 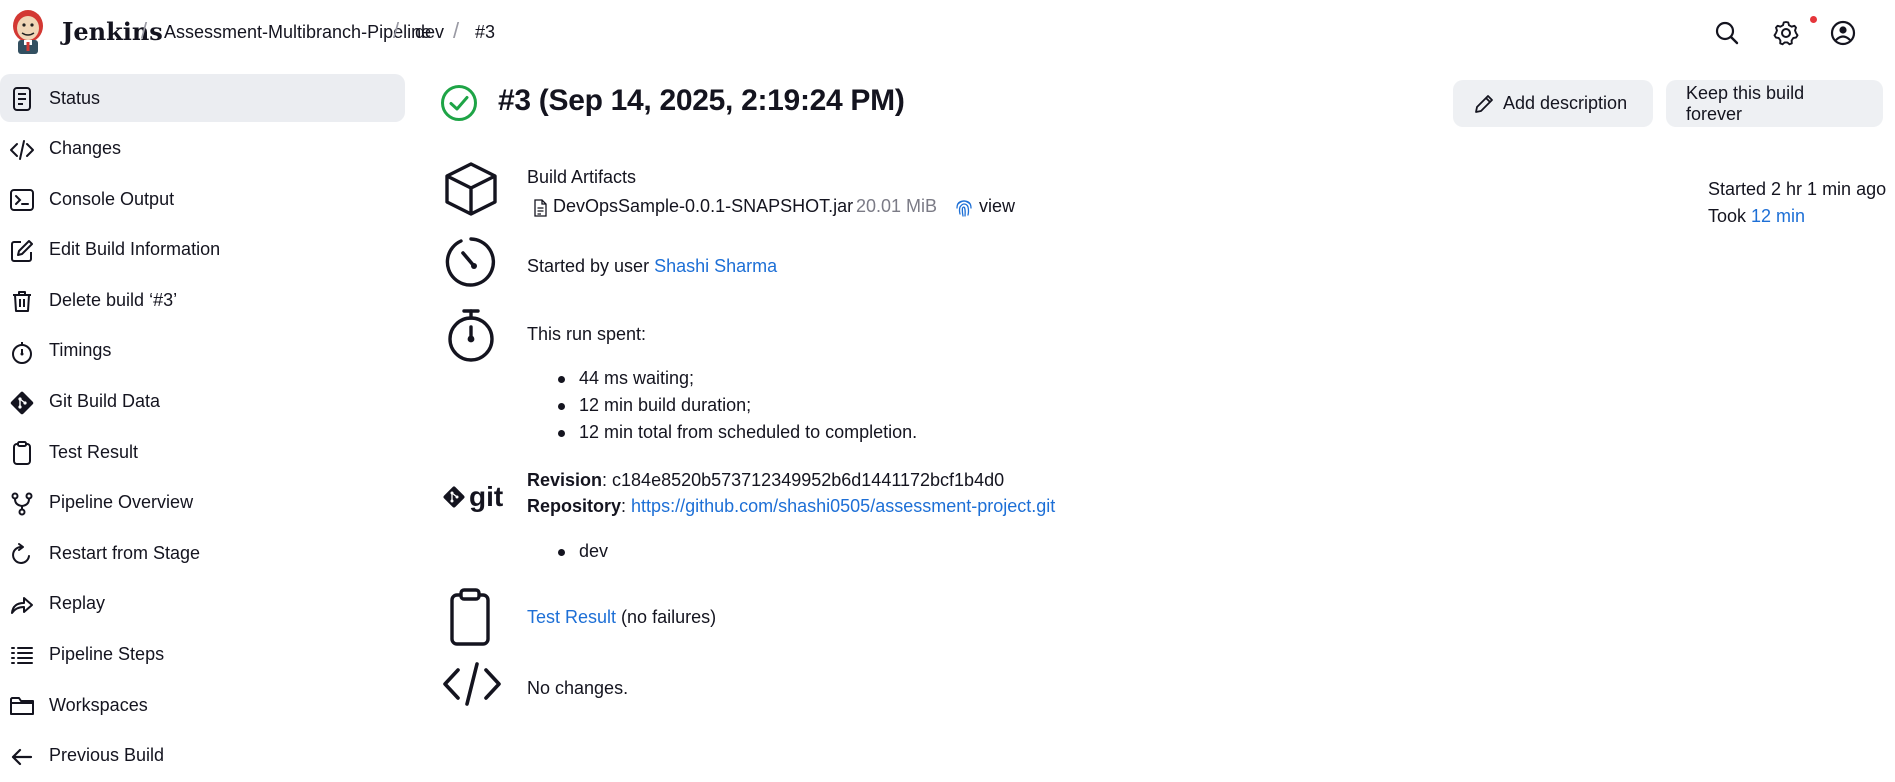 I want to click on trash-icon, so click(x=22, y=302).